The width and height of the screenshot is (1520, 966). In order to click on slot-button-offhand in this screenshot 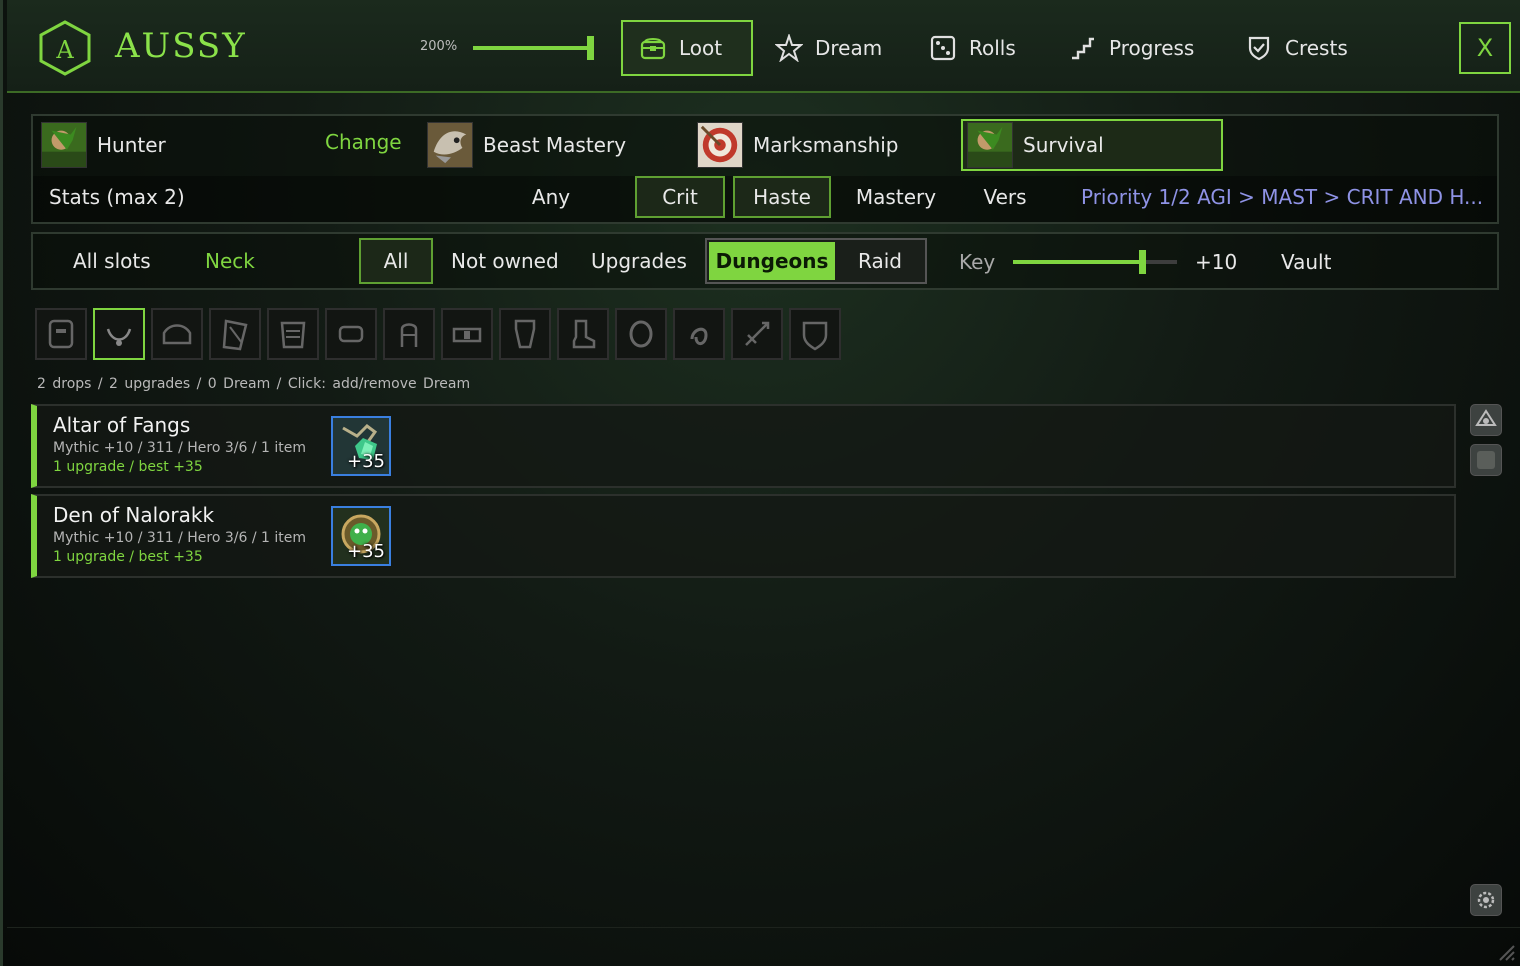, I will do `click(815, 334)`.